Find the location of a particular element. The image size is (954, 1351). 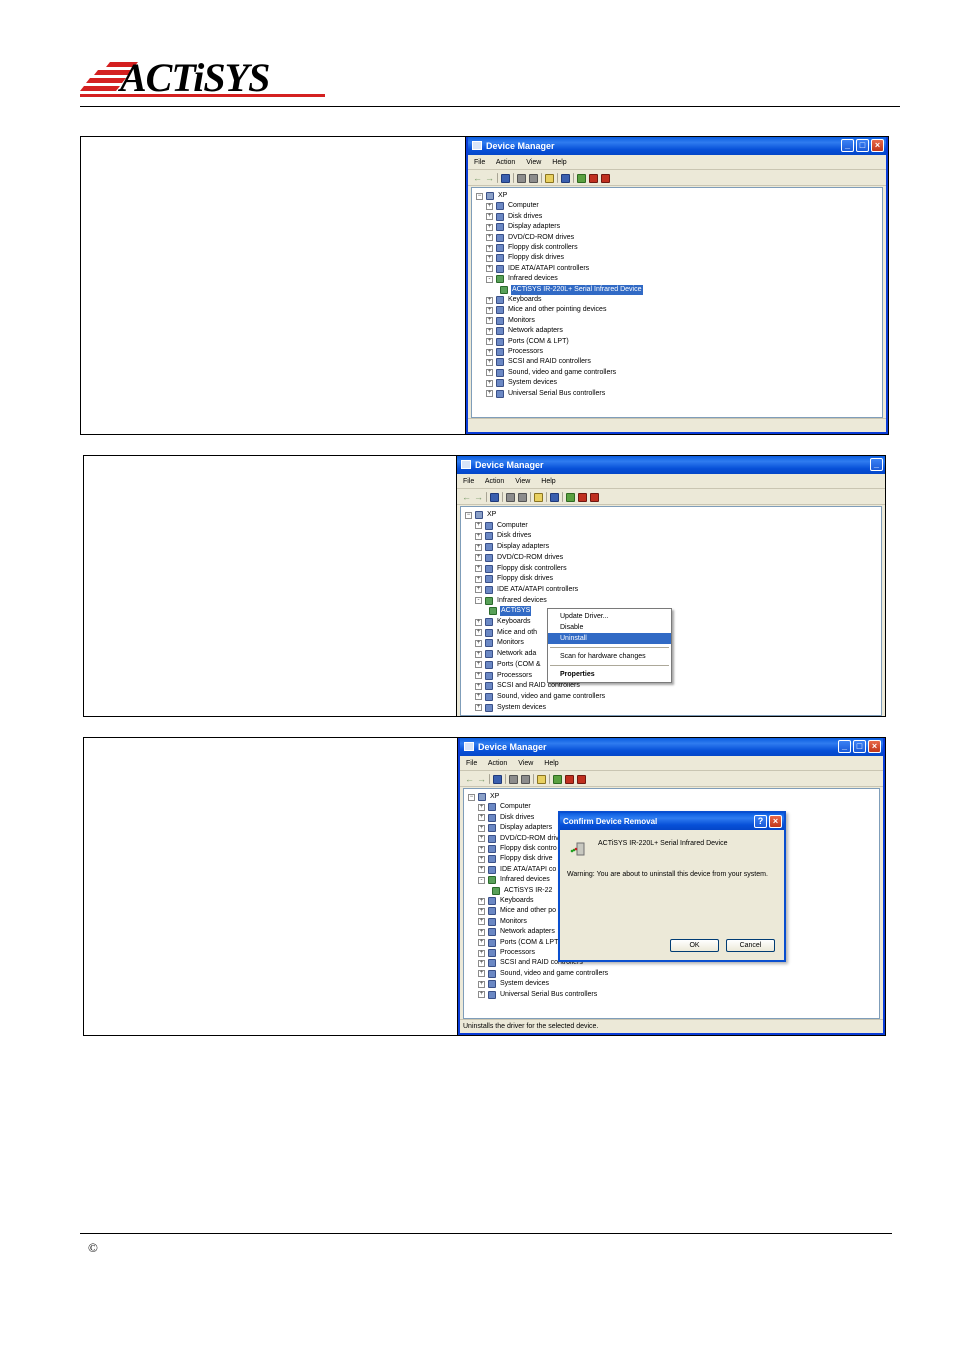

tree-item: + SCSI and RAID controllers is located at coordinates (539, 362).